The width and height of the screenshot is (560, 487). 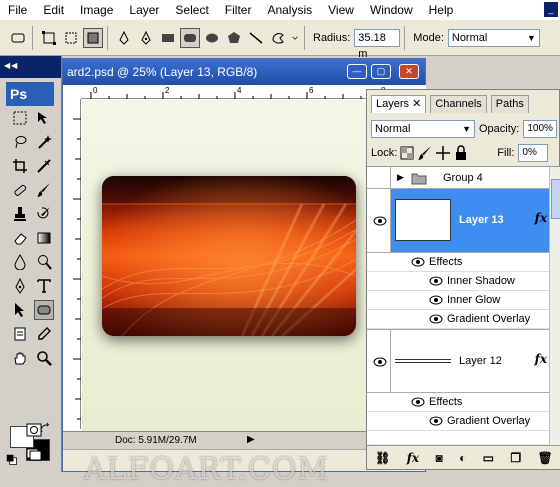 What do you see at coordinates (44, 190) in the screenshot?
I see `brush-tool-icon` at bounding box center [44, 190].